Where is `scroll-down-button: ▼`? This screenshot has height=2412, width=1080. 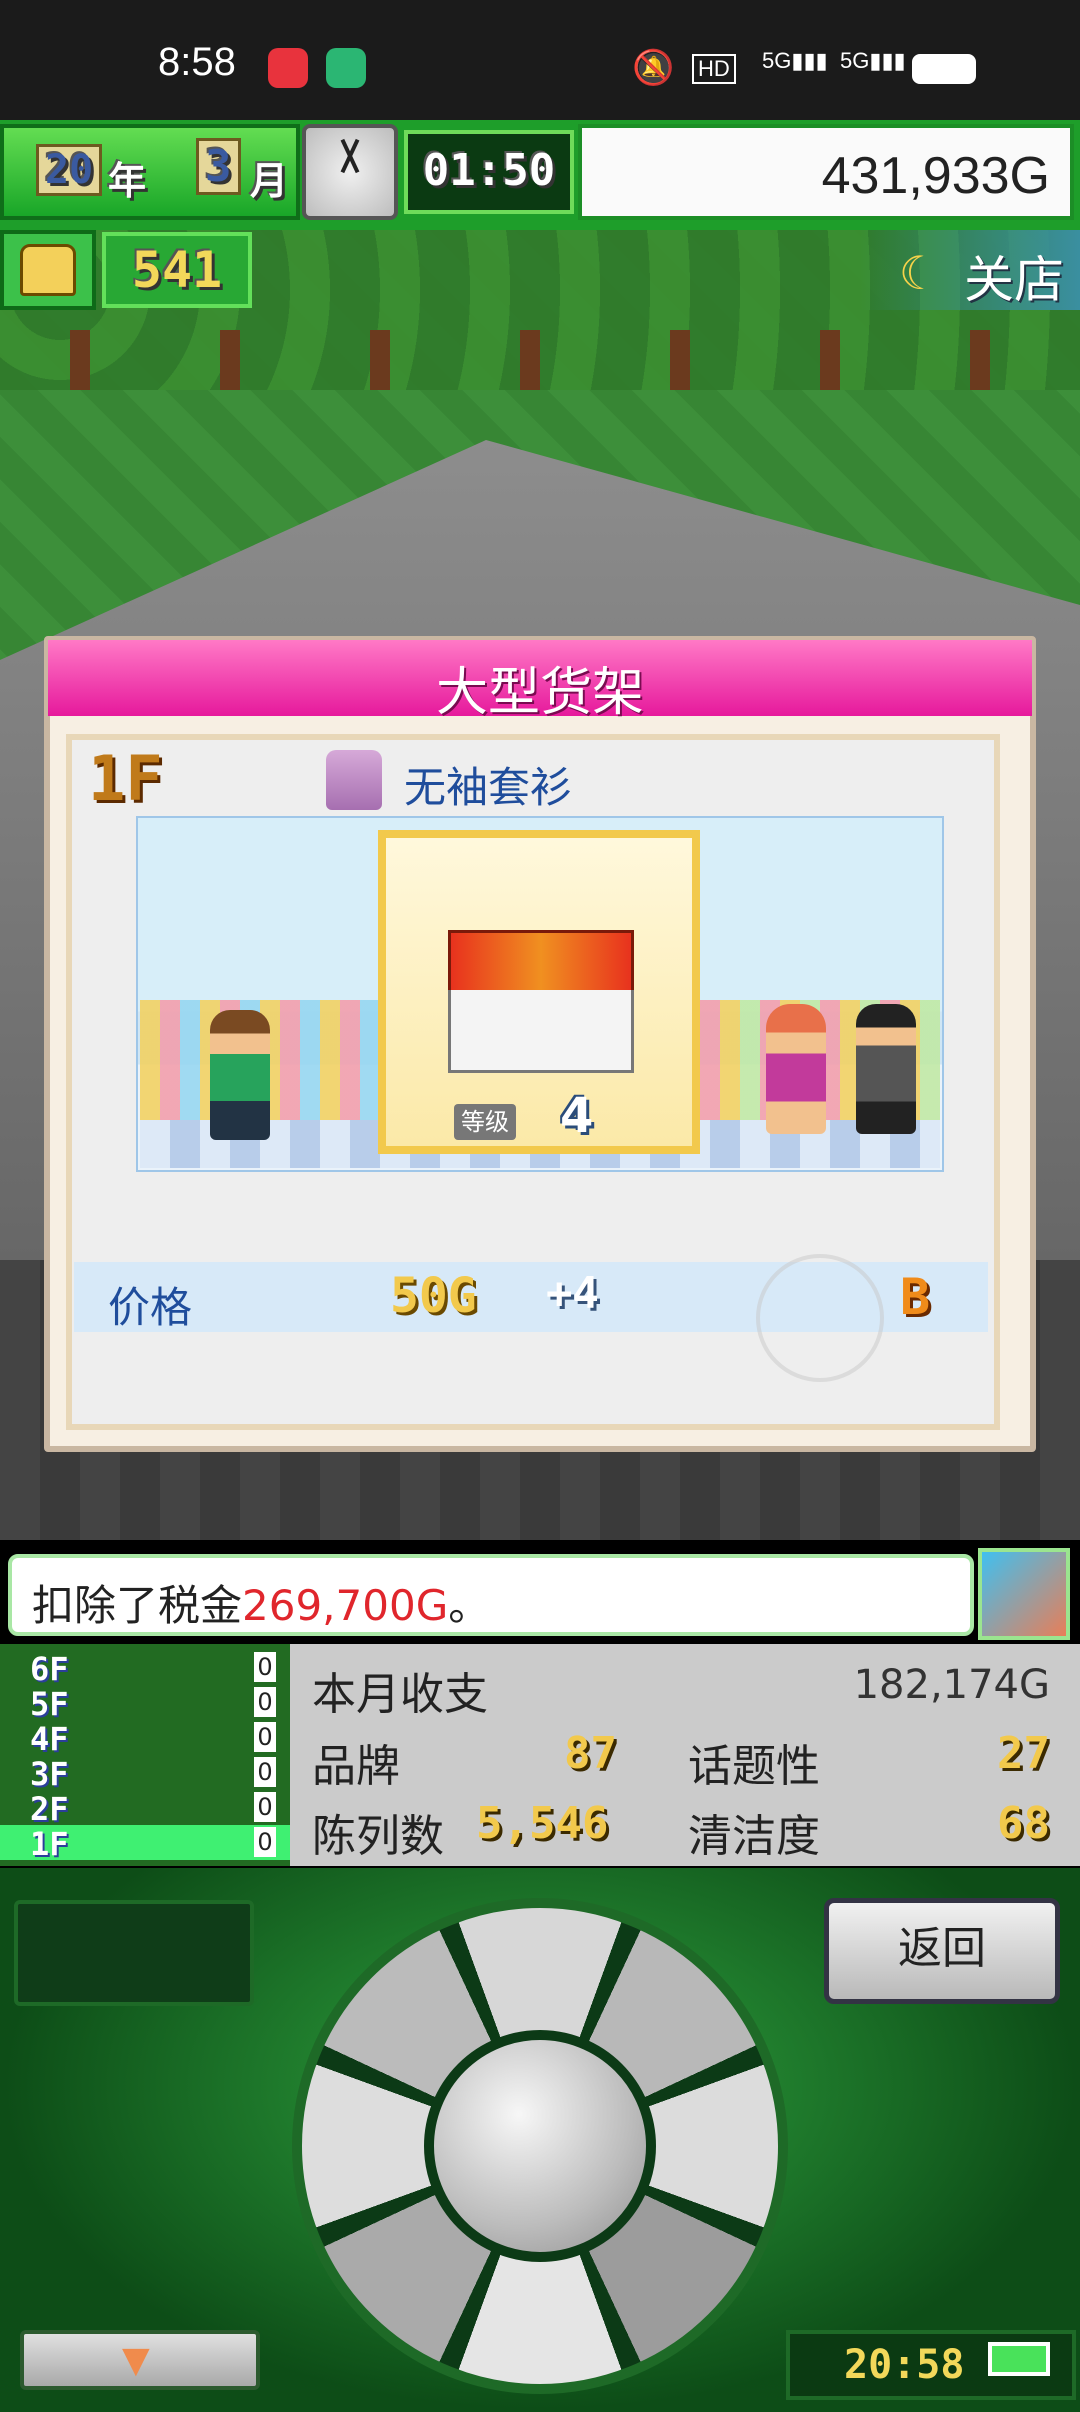 scroll-down-button: ▼ is located at coordinates (140, 2360).